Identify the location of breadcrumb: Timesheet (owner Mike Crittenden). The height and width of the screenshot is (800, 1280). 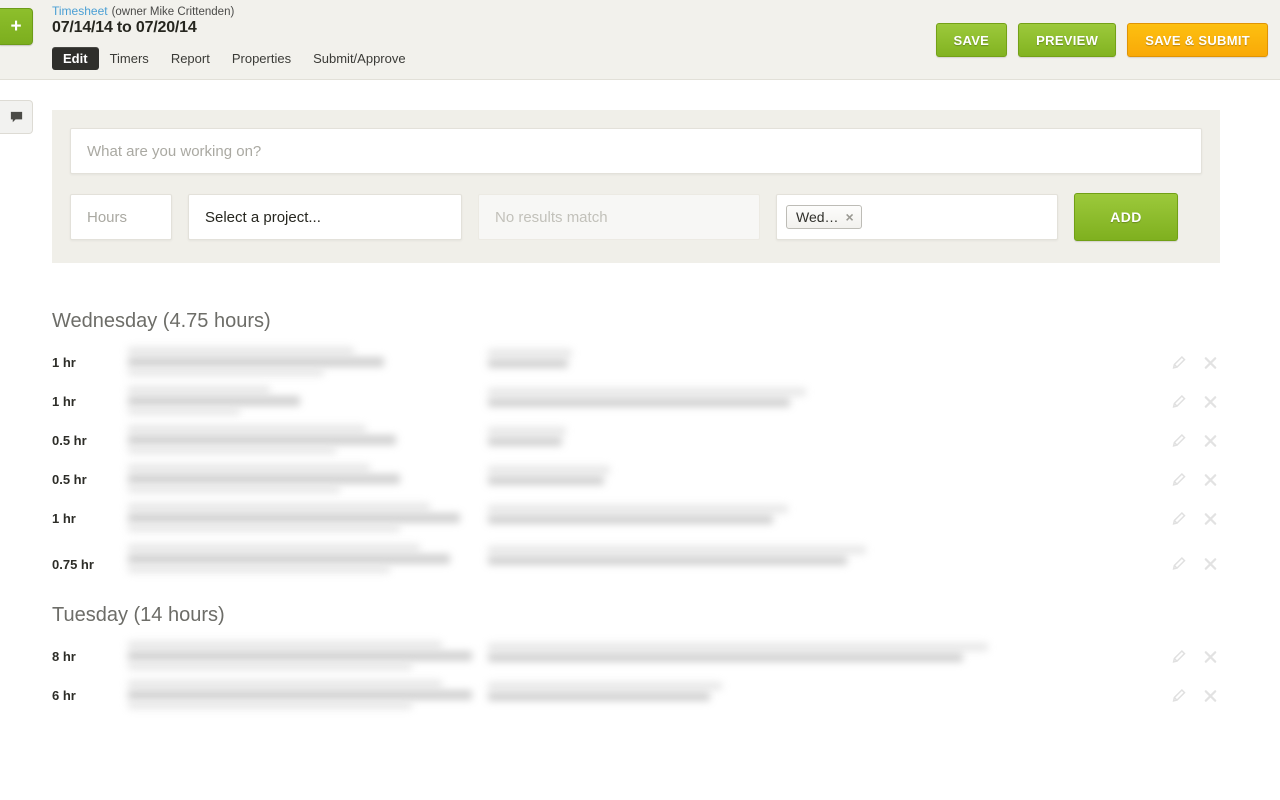
(143, 11).